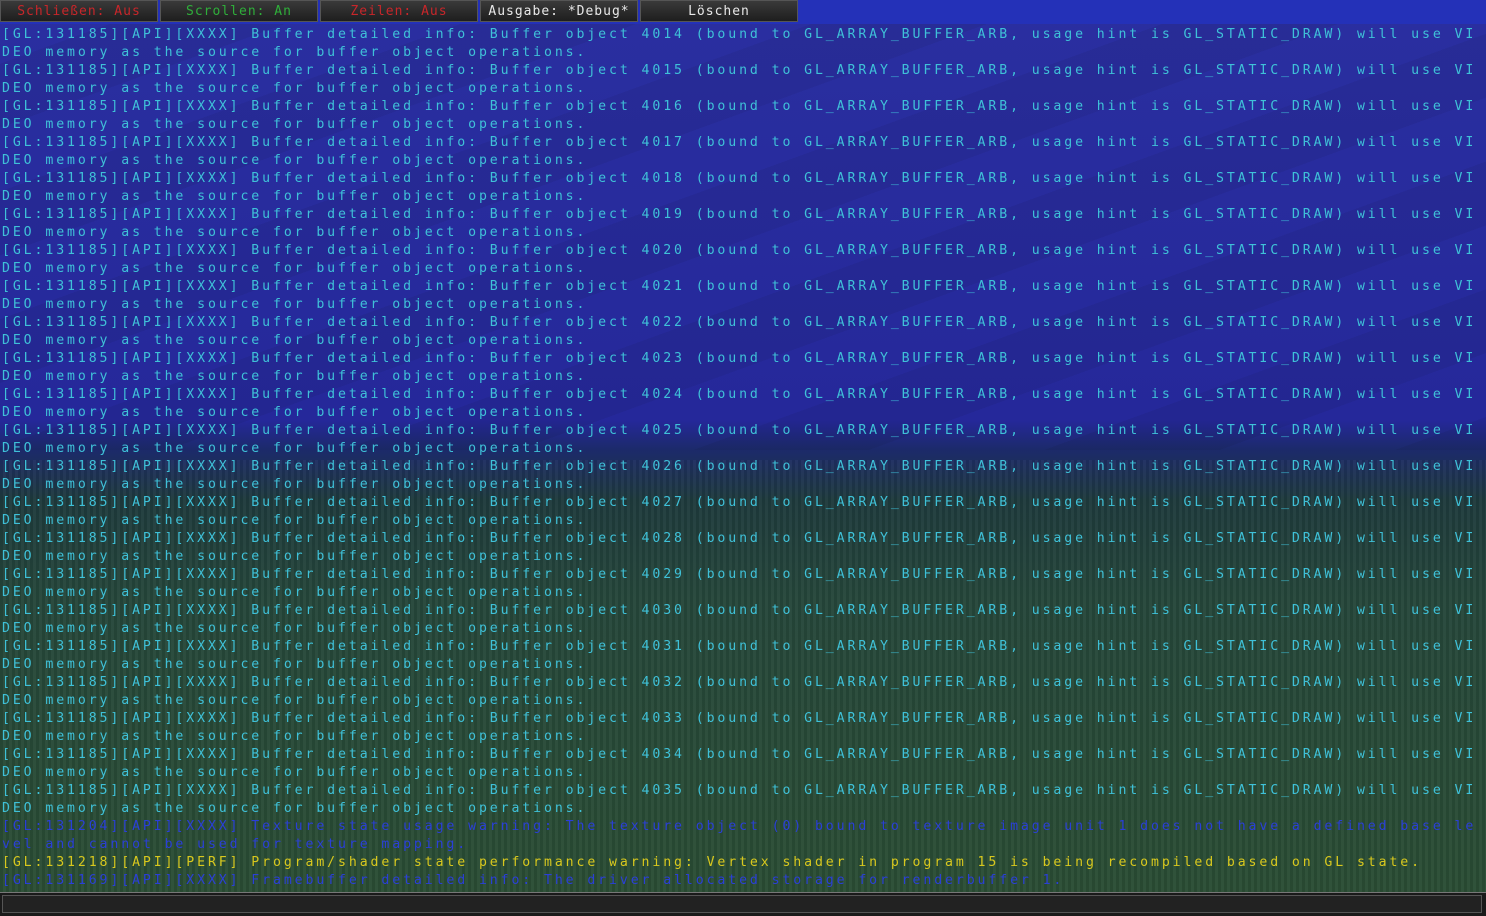 Image resolution: width=1486 pixels, height=916 pixels. Describe the element at coordinates (719, 11) in the screenshot. I see `clear-button: Löschen` at that location.